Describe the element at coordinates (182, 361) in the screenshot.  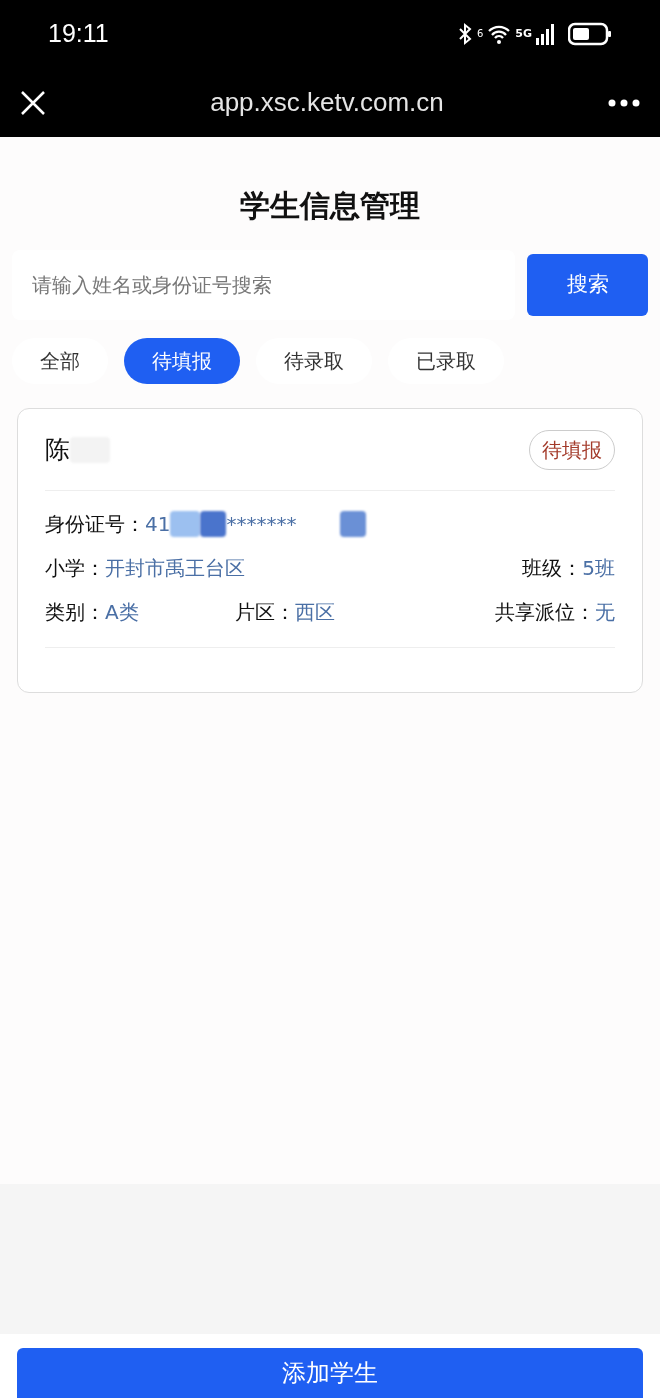
I see `filter-tab: 待填报` at that location.